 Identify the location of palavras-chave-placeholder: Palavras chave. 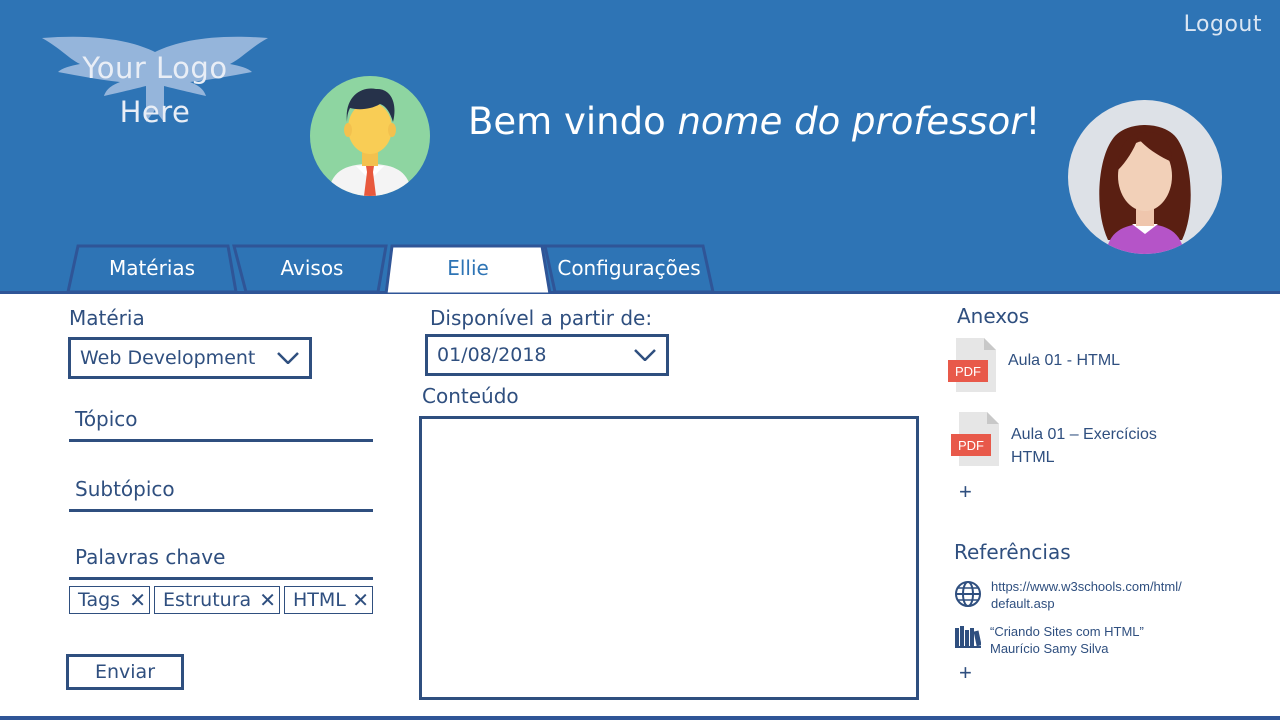
(150, 557).